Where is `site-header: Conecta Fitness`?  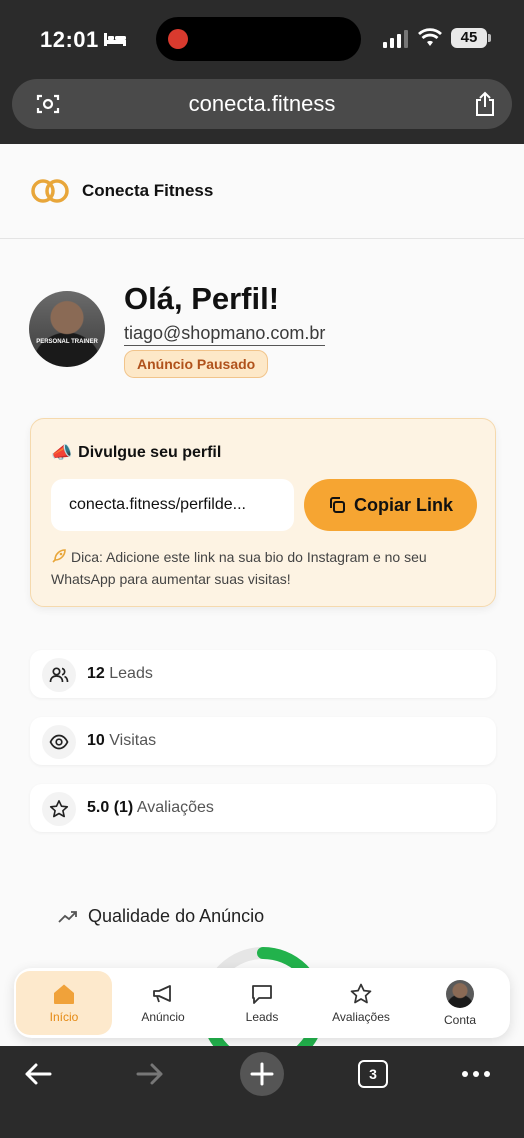
site-header: Conecta Fitness is located at coordinates (262, 191).